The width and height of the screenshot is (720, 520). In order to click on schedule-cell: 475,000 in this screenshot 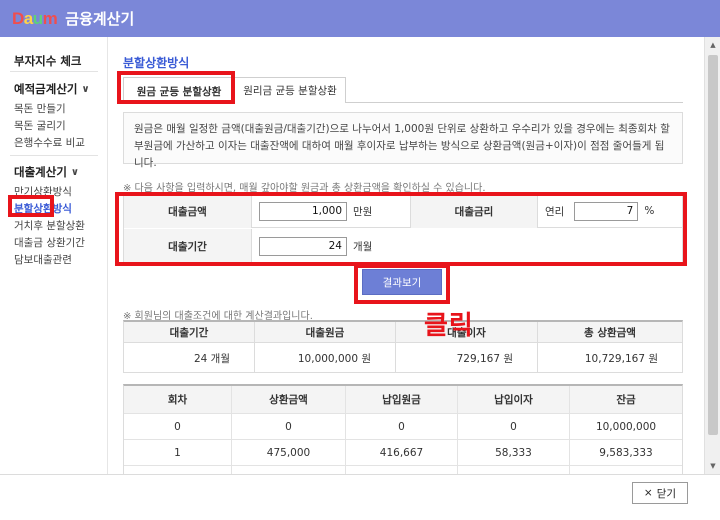, I will do `click(289, 452)`.